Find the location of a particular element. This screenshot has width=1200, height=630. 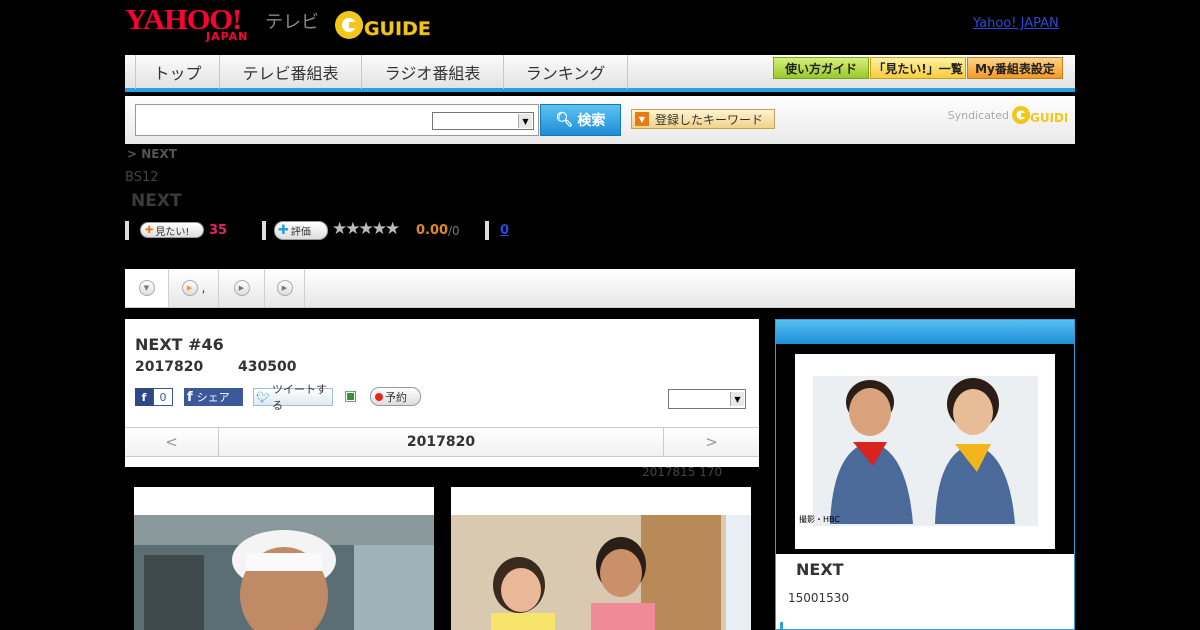

side-photo-frame: 撮影・HBC is located at coordinates (925, 449).